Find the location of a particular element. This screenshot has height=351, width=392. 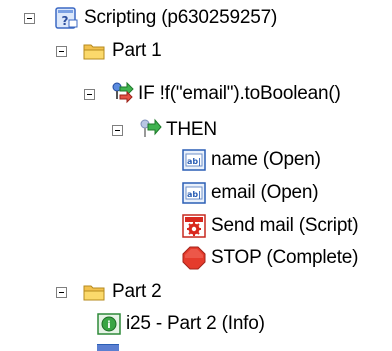

tree-node-label: email (Open) is located at coordinates (265, 192).